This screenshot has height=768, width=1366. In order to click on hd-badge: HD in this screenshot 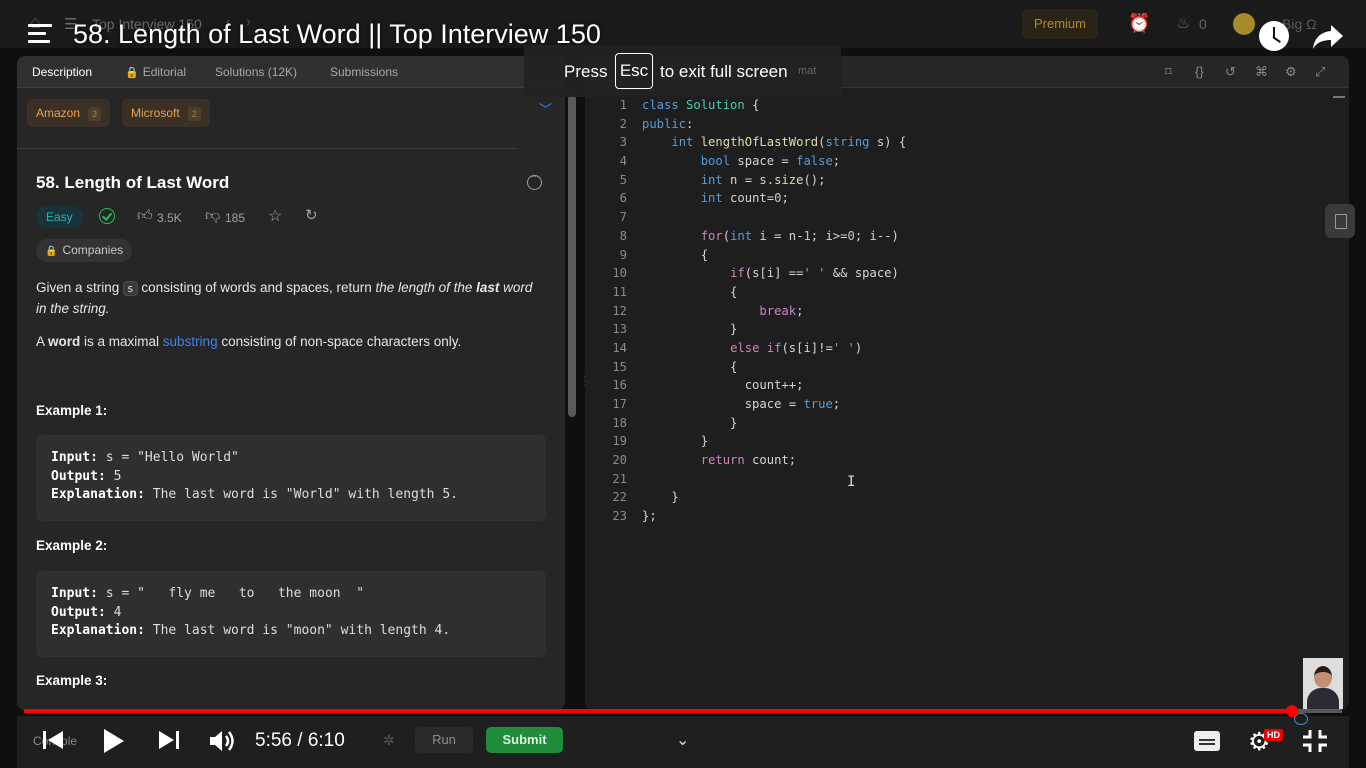, I will do `click(1273, 735)`.